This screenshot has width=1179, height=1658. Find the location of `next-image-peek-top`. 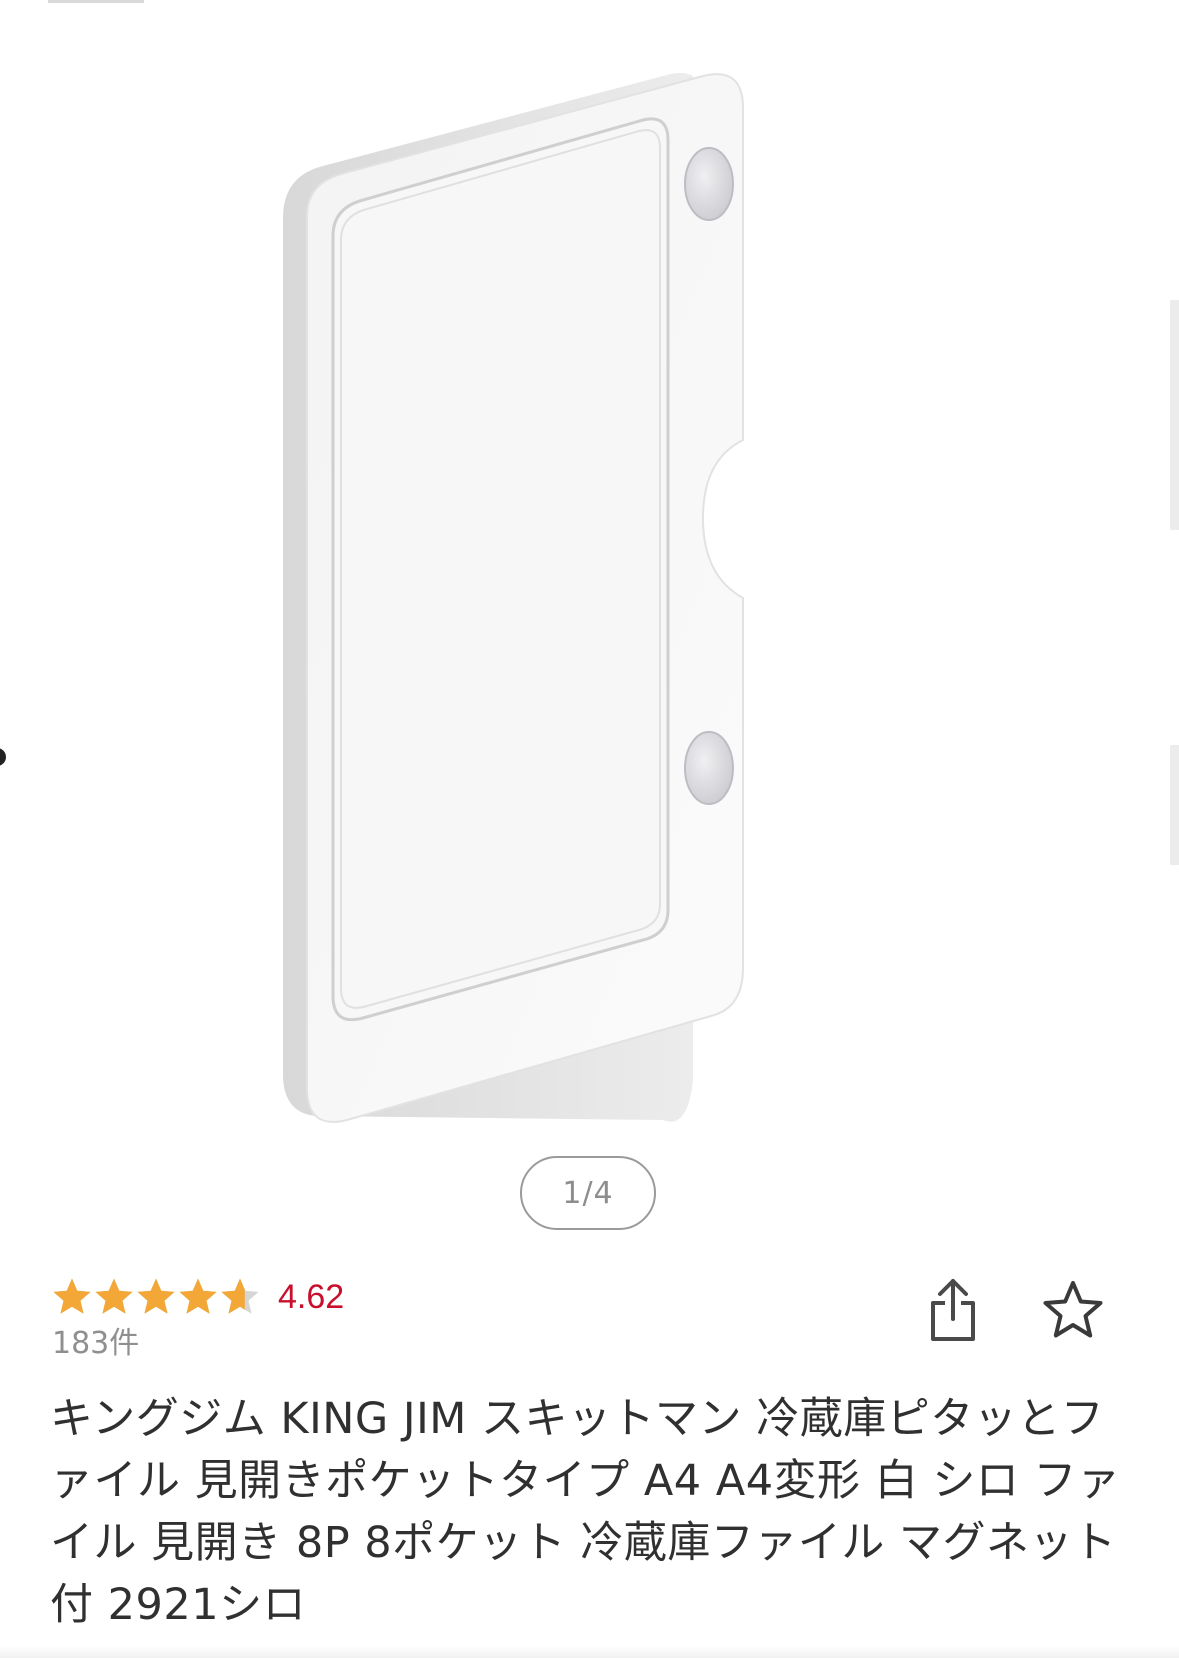

next-image-peek-top is located at coordinates (1174, 415).